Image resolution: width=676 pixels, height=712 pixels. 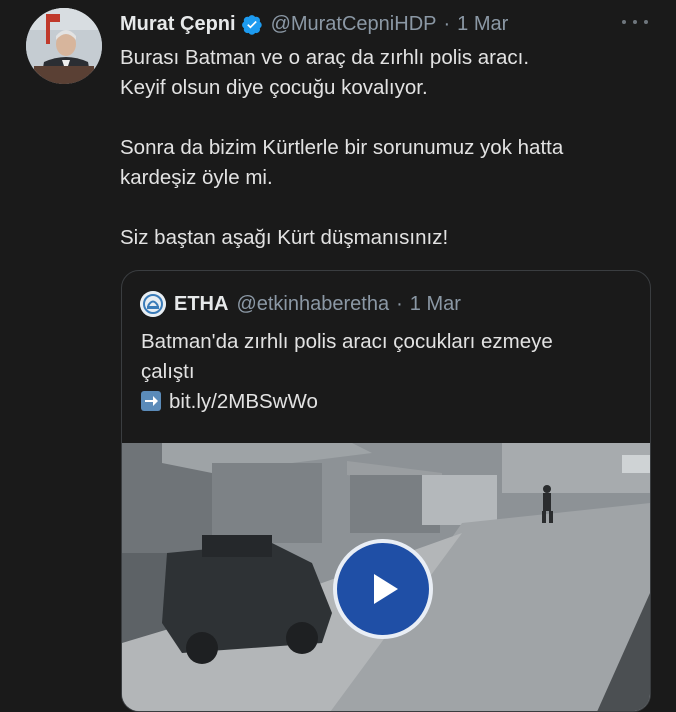 What do you see at coordinates (381, 402) in the screenshot?
I see `quoted-link-line: bit.ly/2MBSwWo` at bounding box center [381, 402].